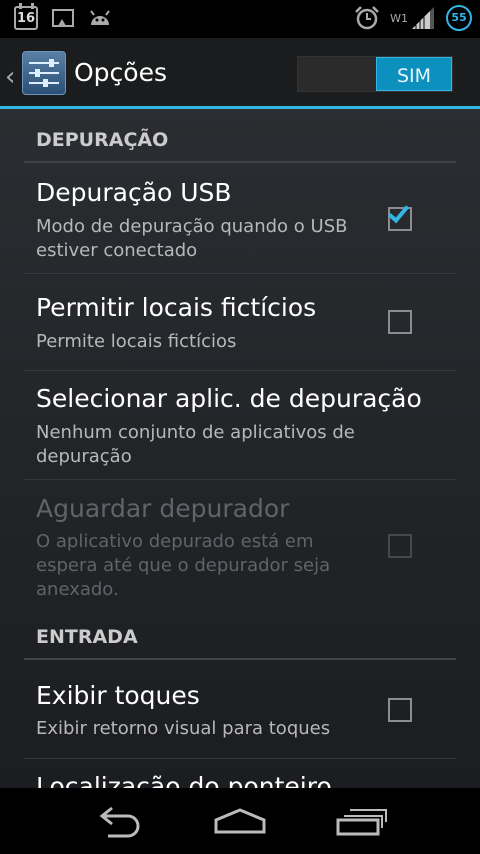 Image resolution: width=480 pixels, height=854 pixels. Describe the element at coordinates (423, 18) in the screenshot. I see `signal-icon` at that location.